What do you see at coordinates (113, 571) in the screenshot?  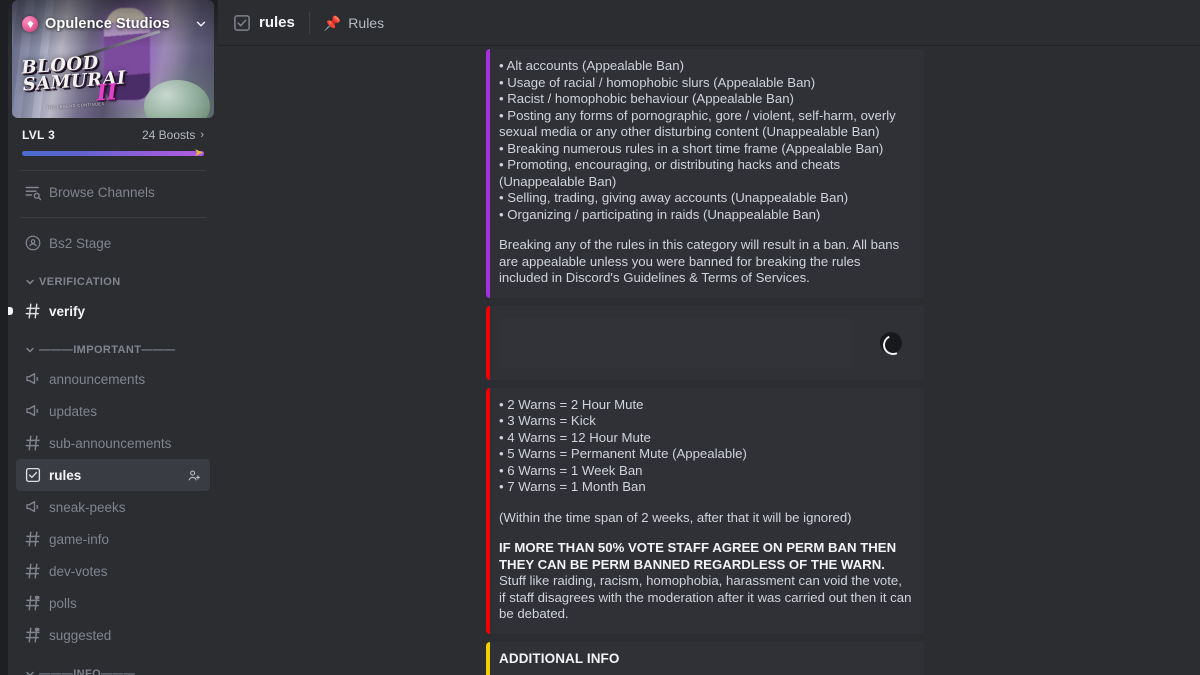 I see `sidebar-item-dev-votes: dev-votes` at bounding box center [113, 571].